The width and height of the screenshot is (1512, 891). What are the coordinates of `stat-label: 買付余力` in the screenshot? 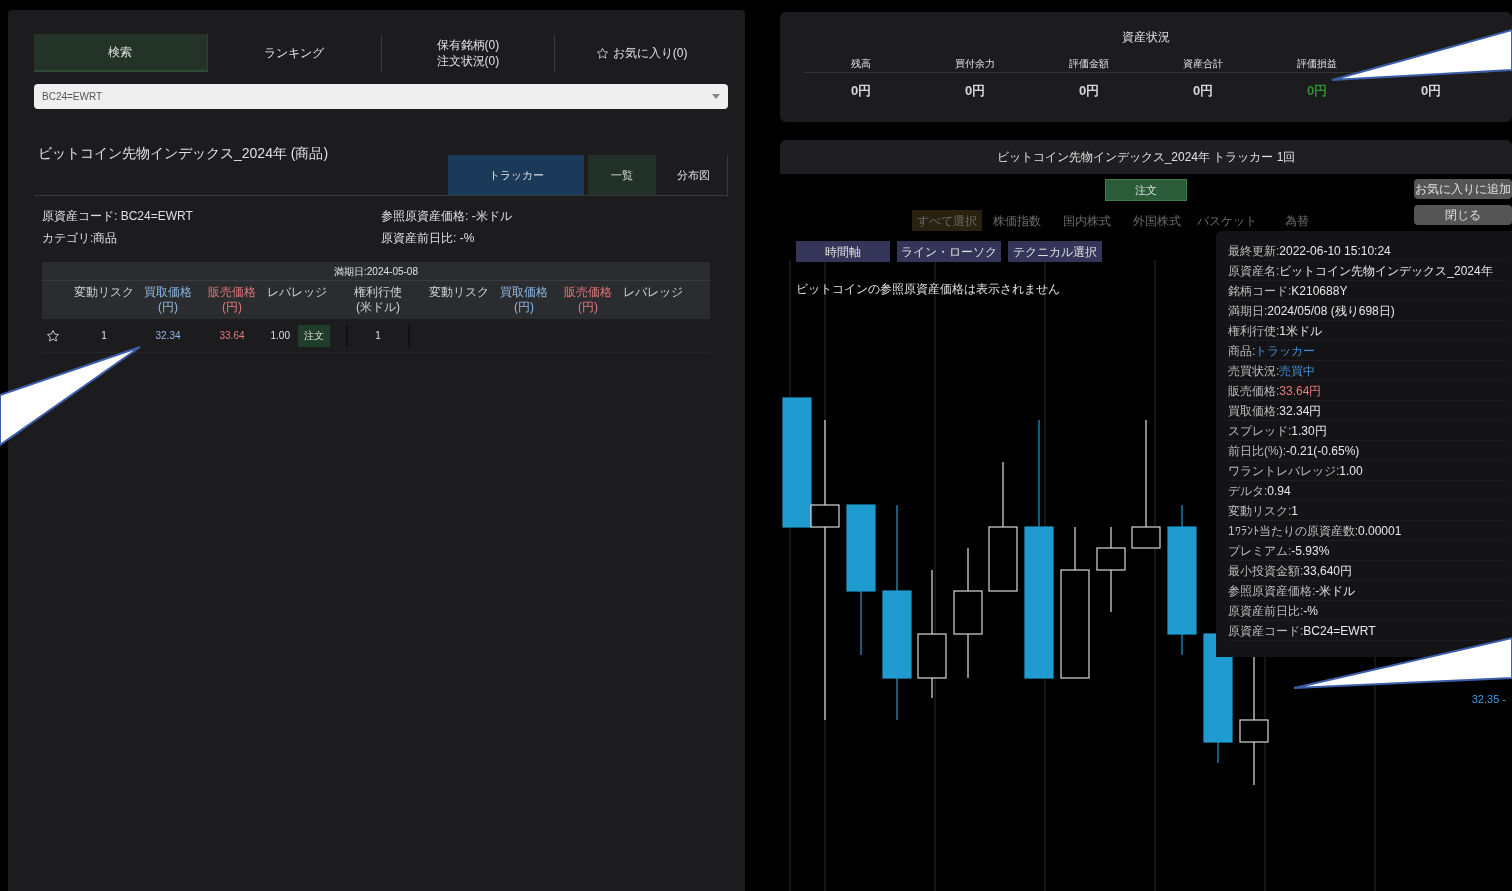 It's located at (975, 64).